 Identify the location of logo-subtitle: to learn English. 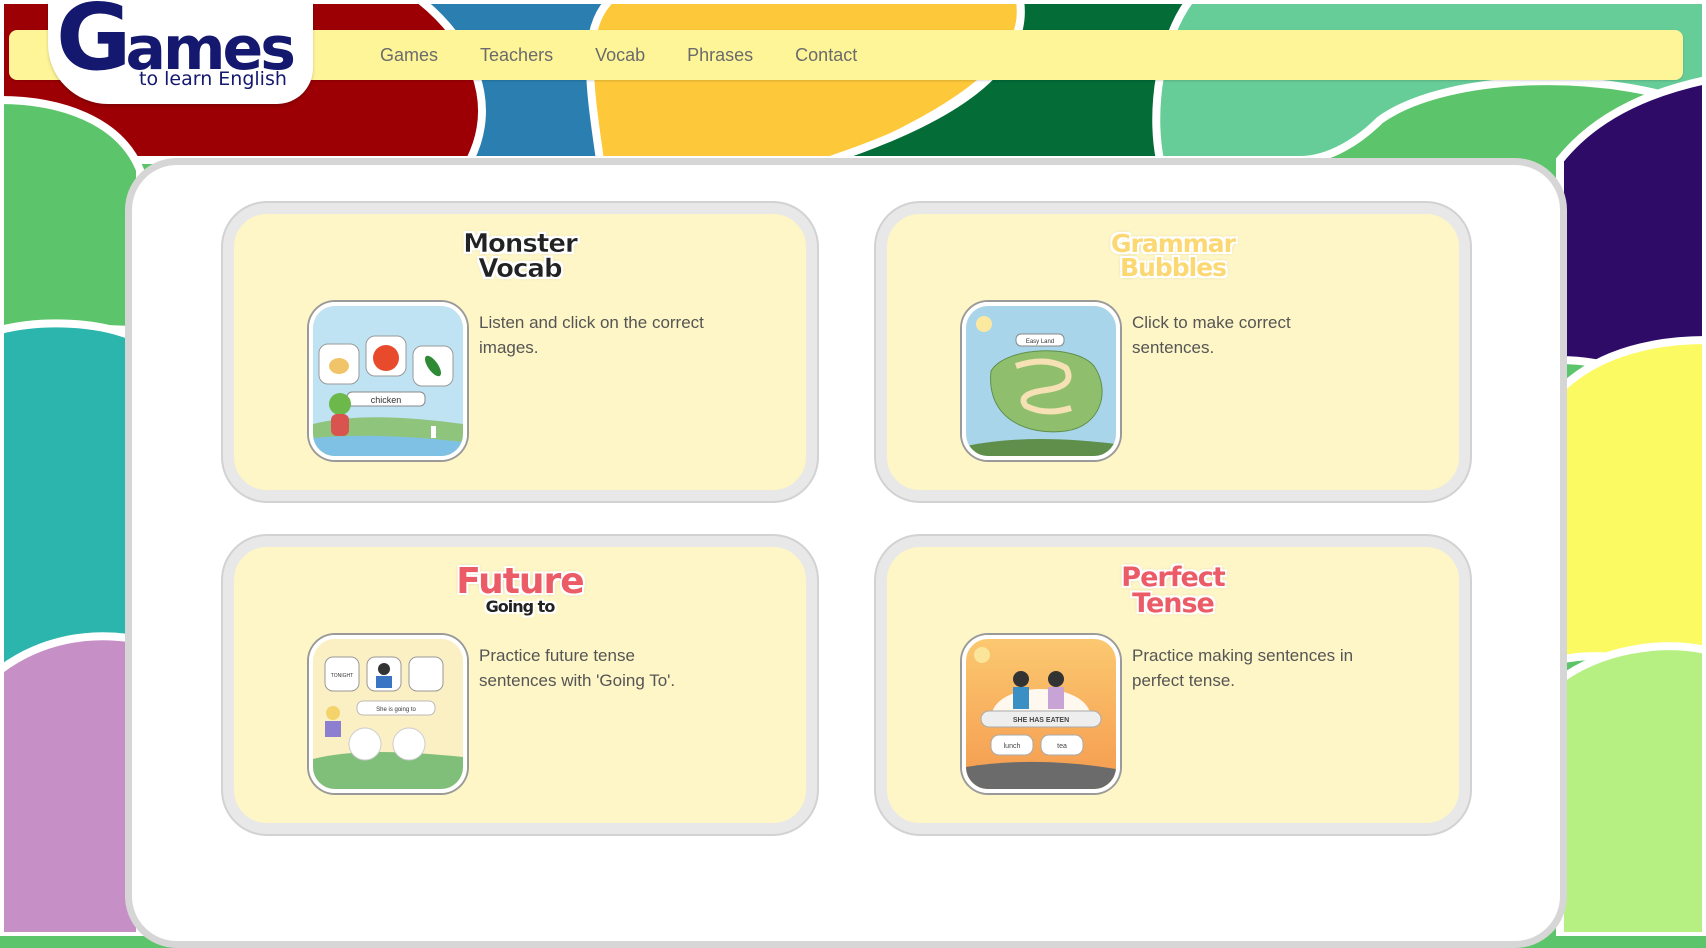
(213, 79).